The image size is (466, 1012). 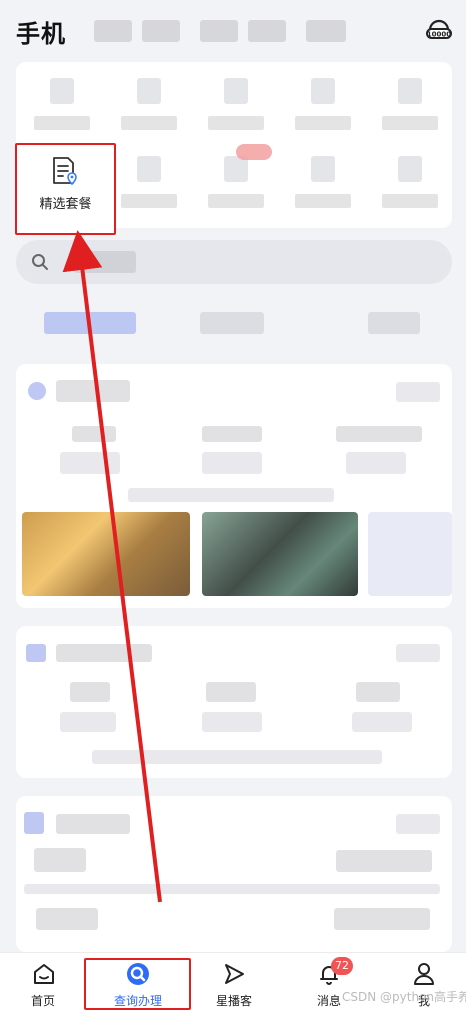 What do you see at coordinates (439, 35) in the screenshot?
I see `svg-text: 10000` at bounding box center [439, 35].